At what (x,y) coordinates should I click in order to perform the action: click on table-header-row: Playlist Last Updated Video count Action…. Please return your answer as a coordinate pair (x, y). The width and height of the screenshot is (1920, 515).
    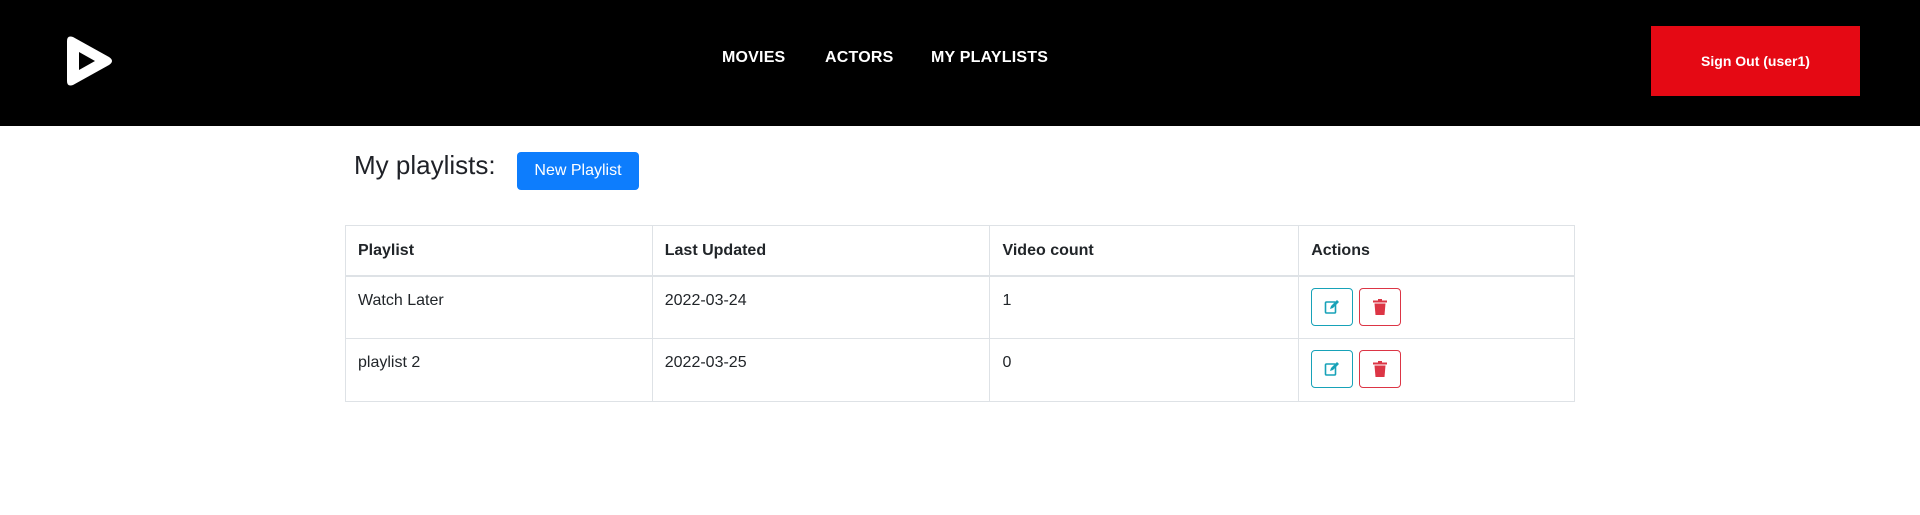
    Looking at the image, I should click on (960, 251).